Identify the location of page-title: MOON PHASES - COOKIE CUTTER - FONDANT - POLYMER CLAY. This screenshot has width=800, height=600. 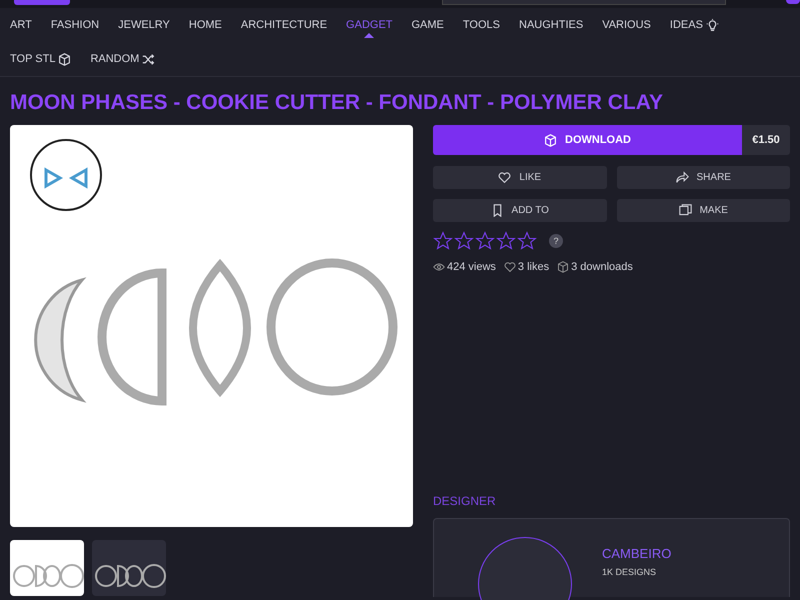
(337, 103).